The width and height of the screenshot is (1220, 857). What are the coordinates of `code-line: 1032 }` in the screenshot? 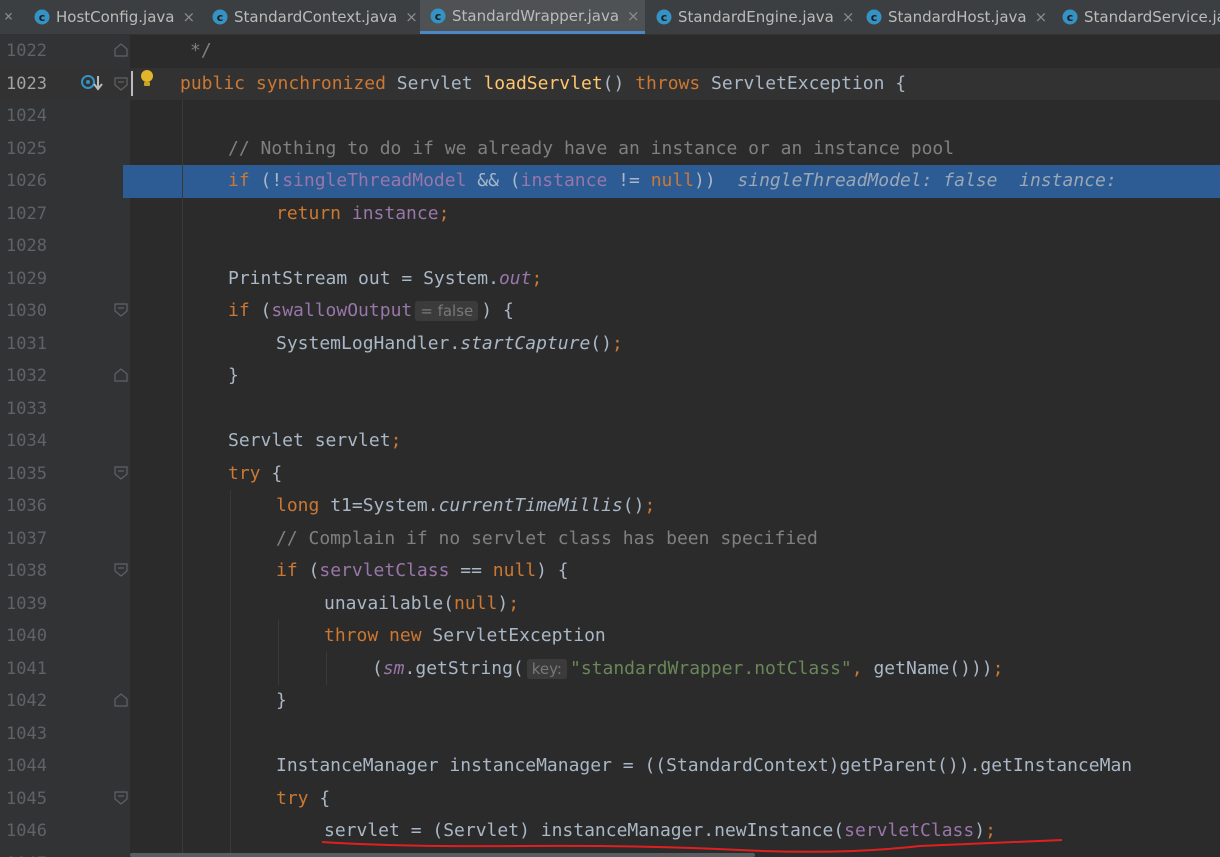 It's located at (610, 376).